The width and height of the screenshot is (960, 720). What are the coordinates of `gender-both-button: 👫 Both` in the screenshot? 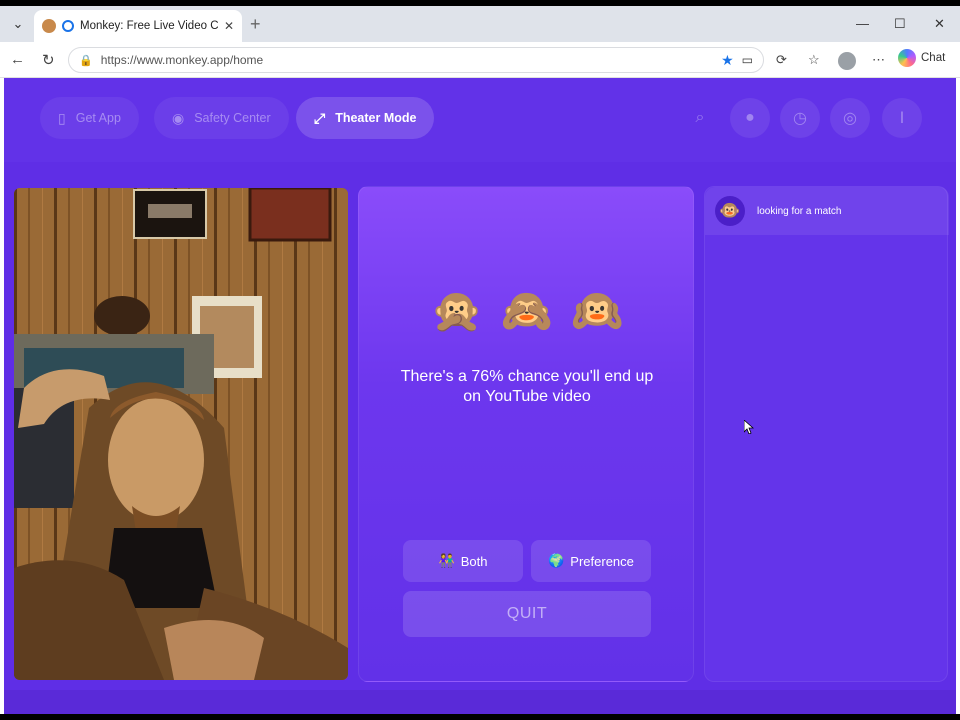 It's located at (463, 561).